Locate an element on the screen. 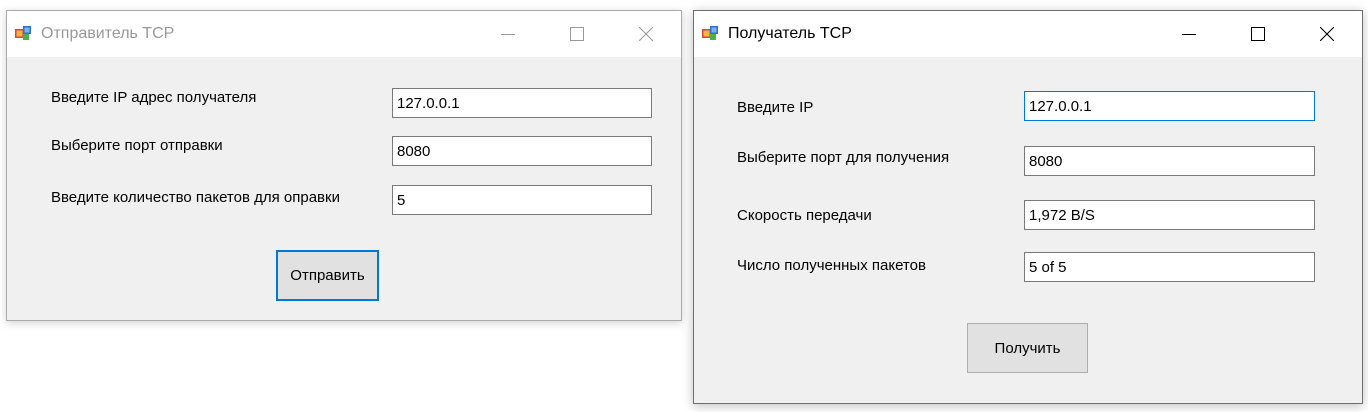  receiver-window-title: Получатель TCP is located at coordinates (790, 33).